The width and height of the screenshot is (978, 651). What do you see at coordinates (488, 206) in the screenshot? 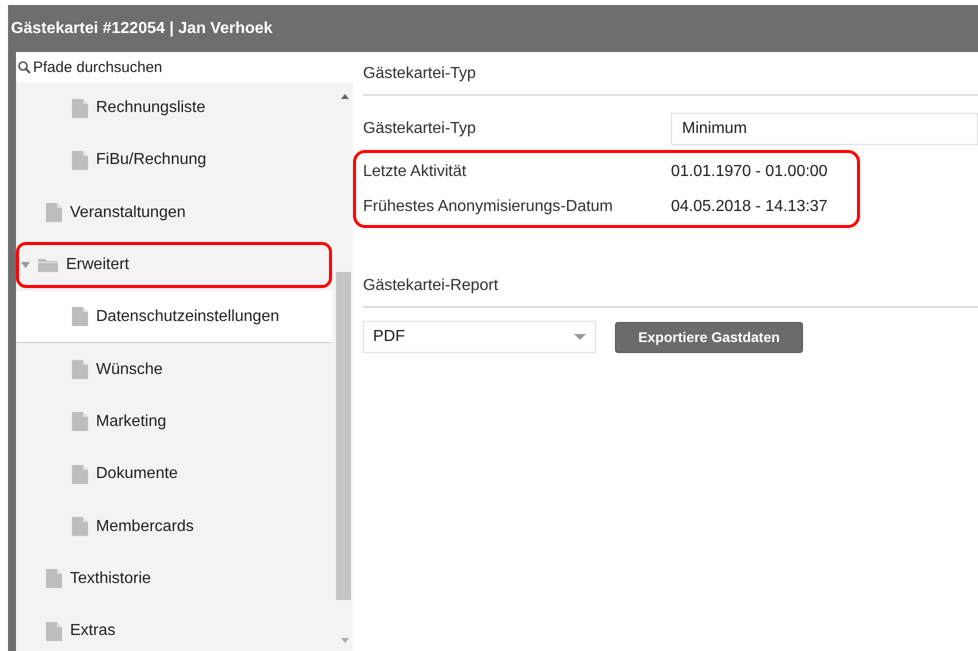
I see `field-label: Frühestes Anonymisierungs-Datum` at bounding box center [488, 206].